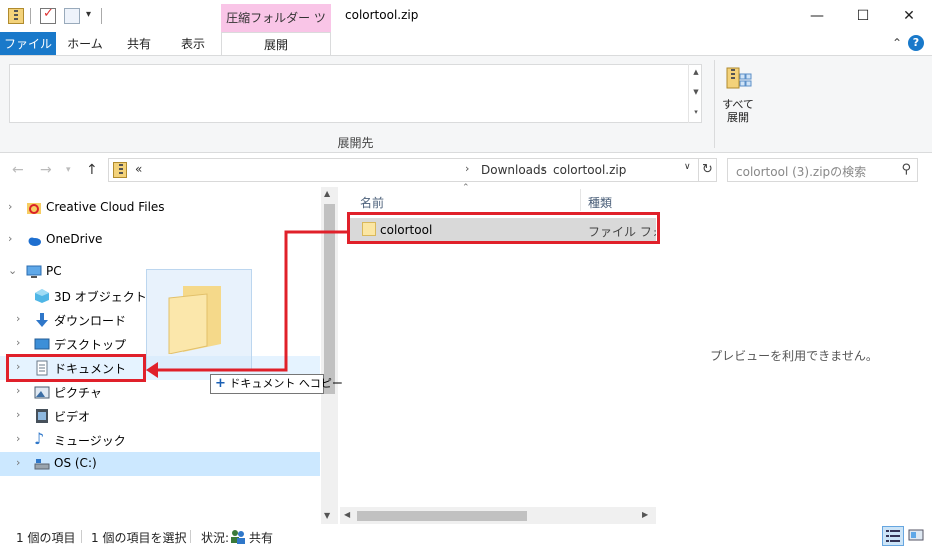  What do you see at coordinates (355, 93) in the screenshot?
I see `destination-gallery` at bounding box center [355, 93].